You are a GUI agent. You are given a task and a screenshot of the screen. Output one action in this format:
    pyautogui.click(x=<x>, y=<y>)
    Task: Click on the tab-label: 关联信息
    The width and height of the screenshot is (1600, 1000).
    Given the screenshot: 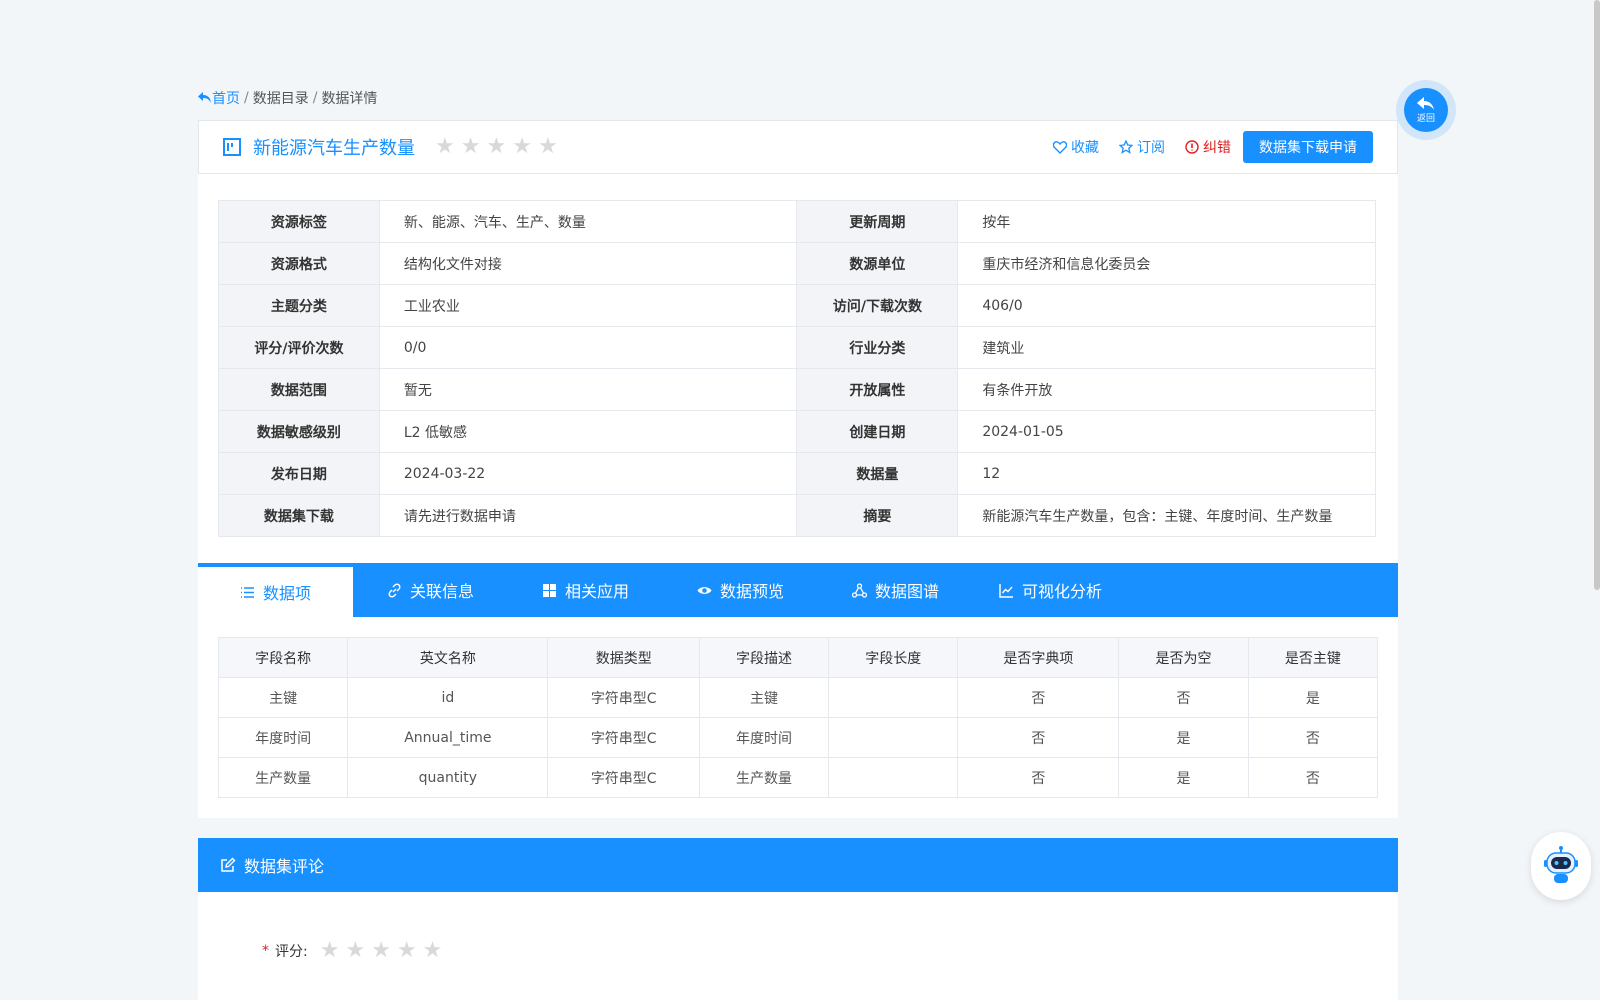 What is the action you would take?
    pyautogui.click(x=441, y=591)
    